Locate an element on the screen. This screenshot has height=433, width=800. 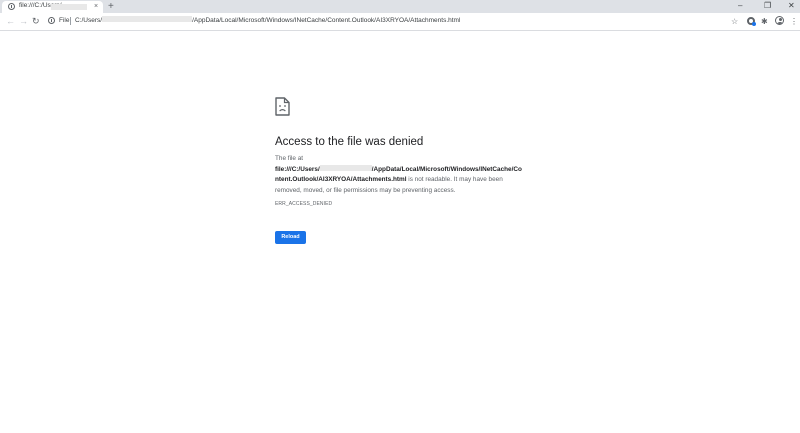
file-path-part3: ntent.Outlook/AI3XRYOA/Attachments.html is located at coordinates (341, 179).